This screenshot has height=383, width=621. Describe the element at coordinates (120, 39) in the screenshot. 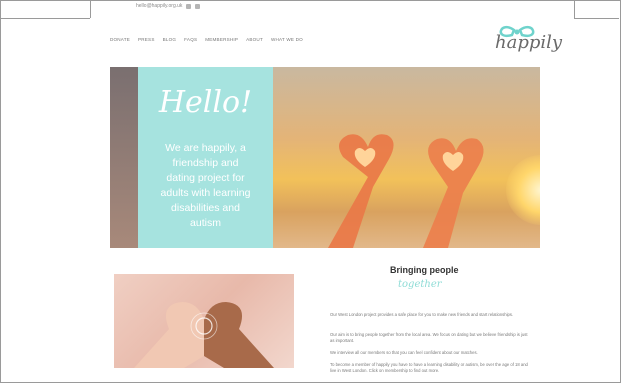

I see `nav-item-donate: DONATE` at that location.